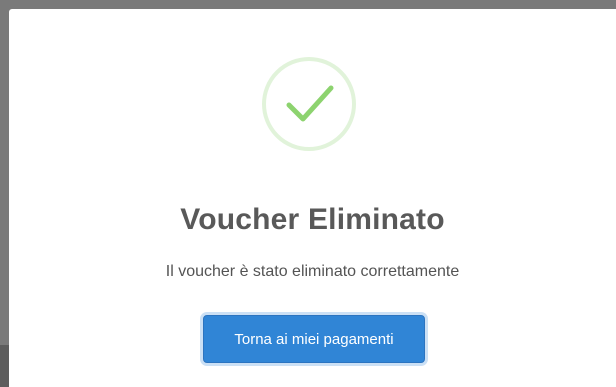  I want to click on checkmark-icon, so click(309, 104).